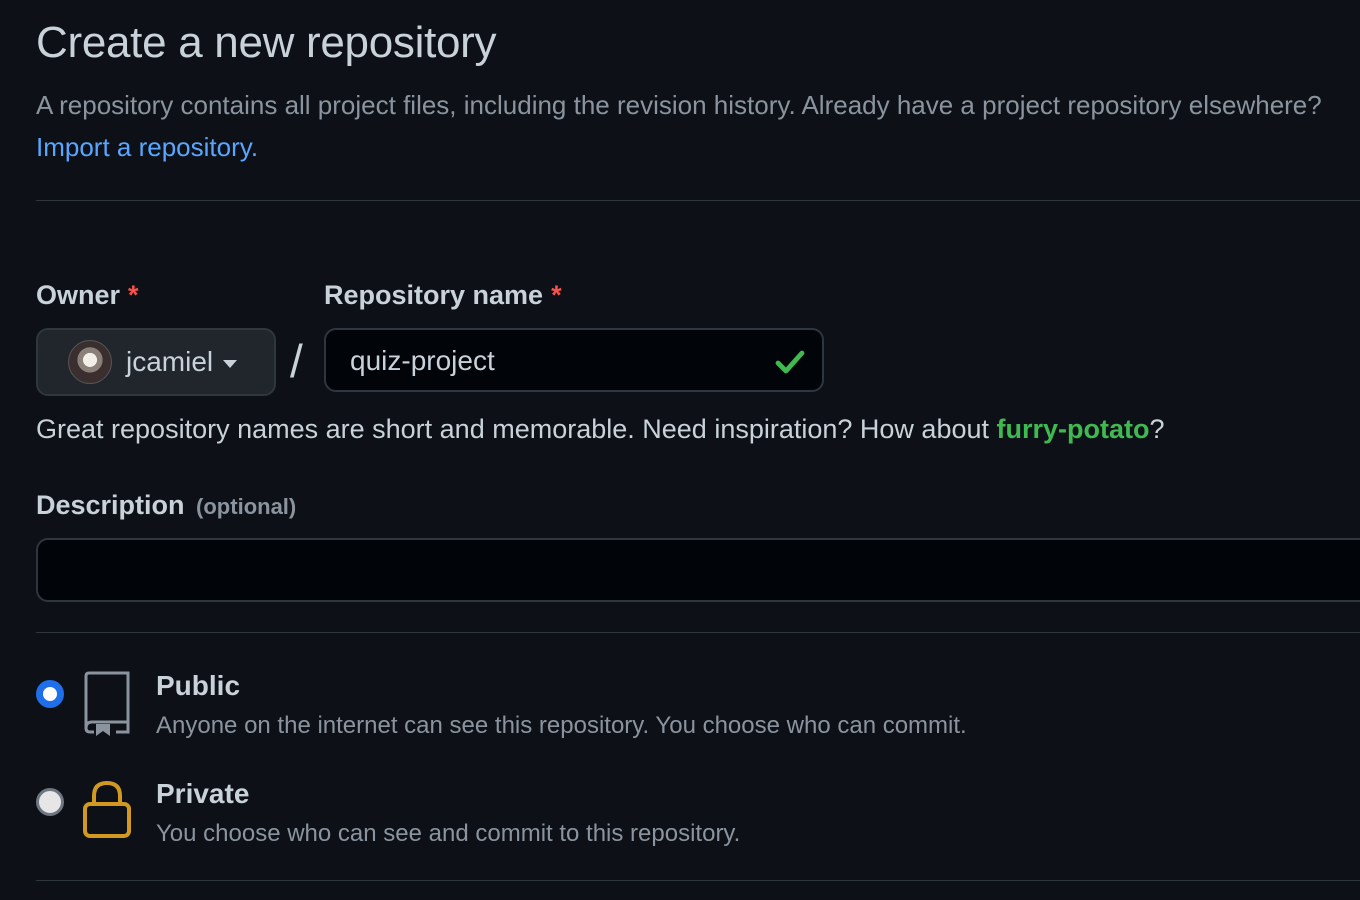 Image resolution: width=1360 pixels, height=900 pixels. Describe the element at coordinates (78, 295) in the screenshot. I see `owner-label-text: Owner` at that location.